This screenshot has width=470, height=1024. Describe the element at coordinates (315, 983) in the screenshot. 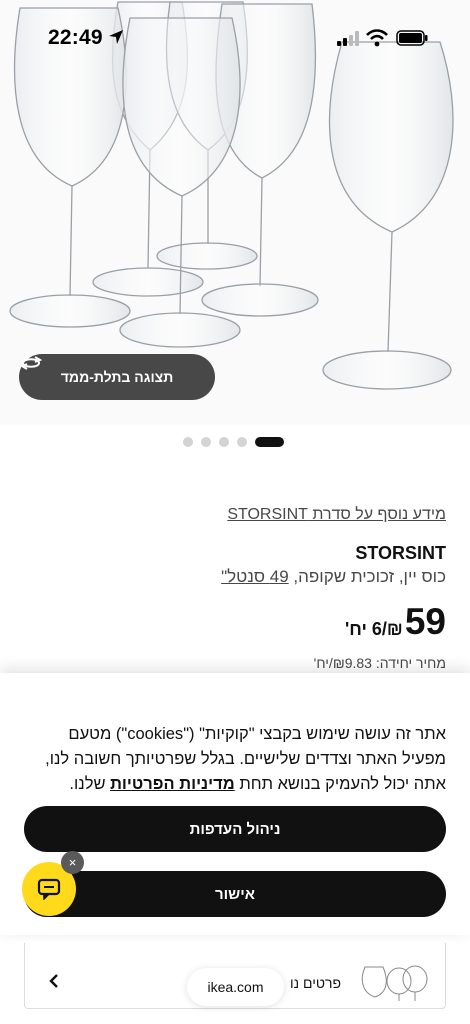

I see `related-label: פרטים נו` at that location.